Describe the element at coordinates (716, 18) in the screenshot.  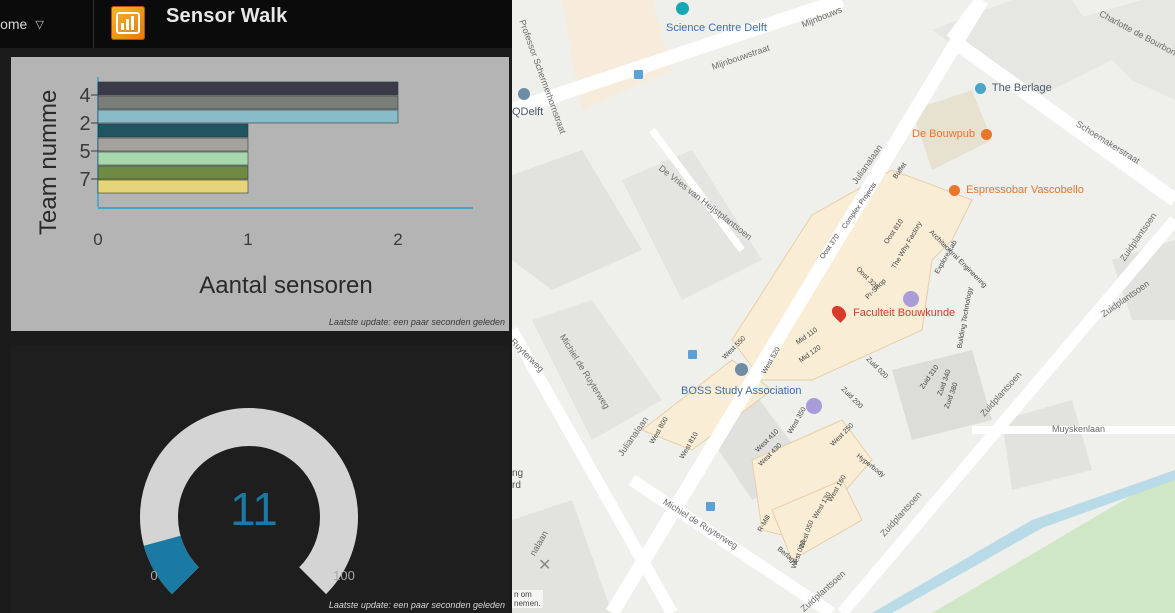
I see `poi-science-centre: Science Centre Delft` at that location.